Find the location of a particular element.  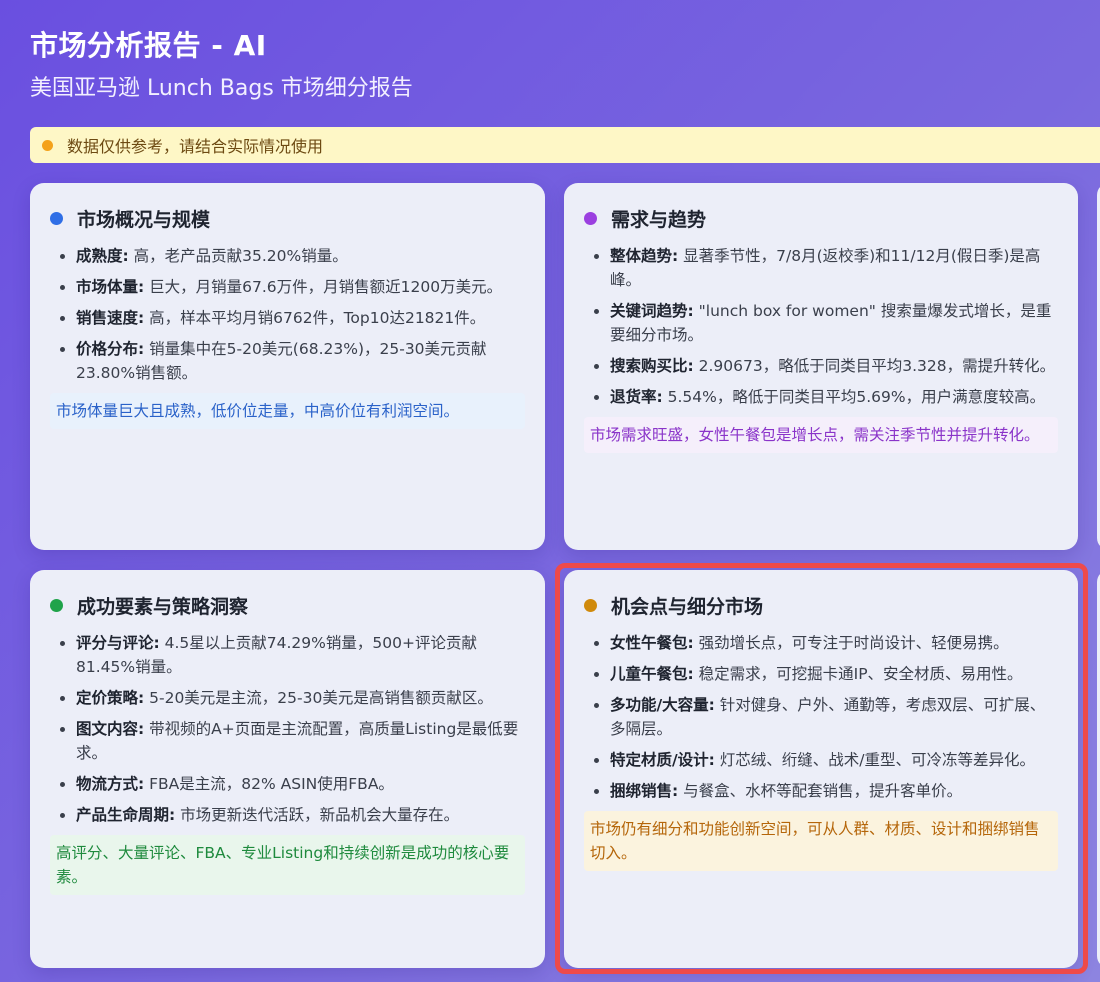

item-key: 关键词趋势: is located at coordinates (652, 311).